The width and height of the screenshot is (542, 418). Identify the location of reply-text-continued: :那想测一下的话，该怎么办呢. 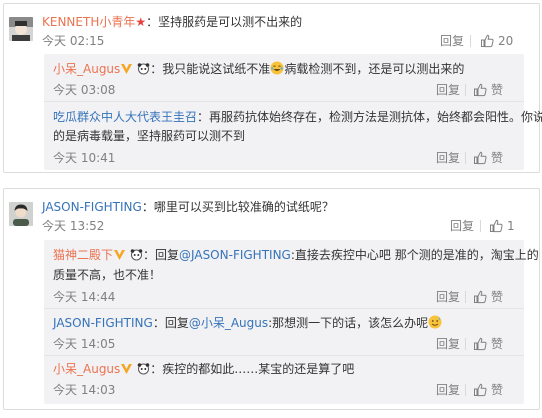
(348, 323).